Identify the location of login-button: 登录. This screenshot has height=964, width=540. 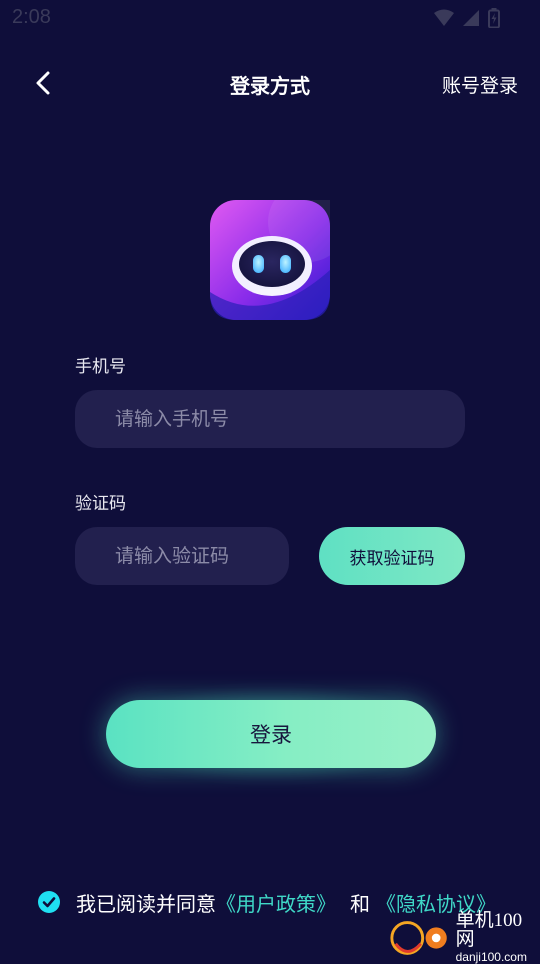
(271, 734).